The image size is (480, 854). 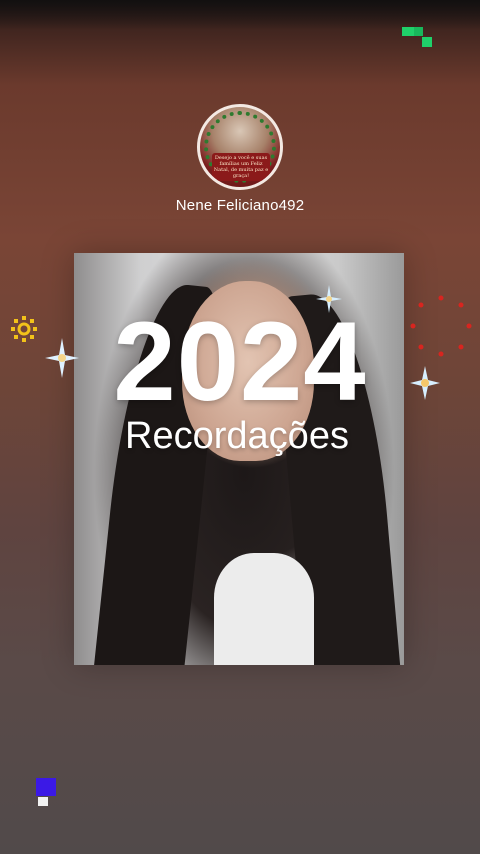 I want to click on photo-shirt, so click(x=264, y=609).